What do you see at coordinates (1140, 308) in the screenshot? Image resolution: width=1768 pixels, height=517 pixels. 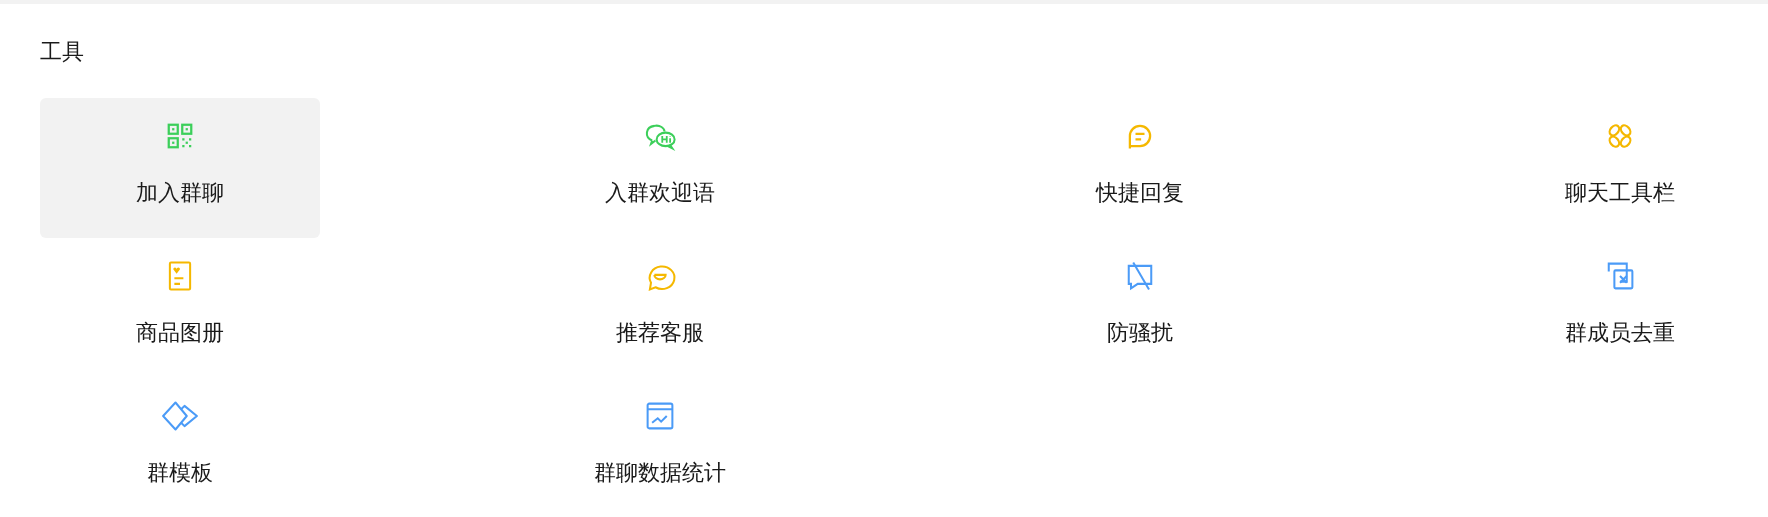 I see `tool-item: 防骚扰` at bounding box center [1140, 308].